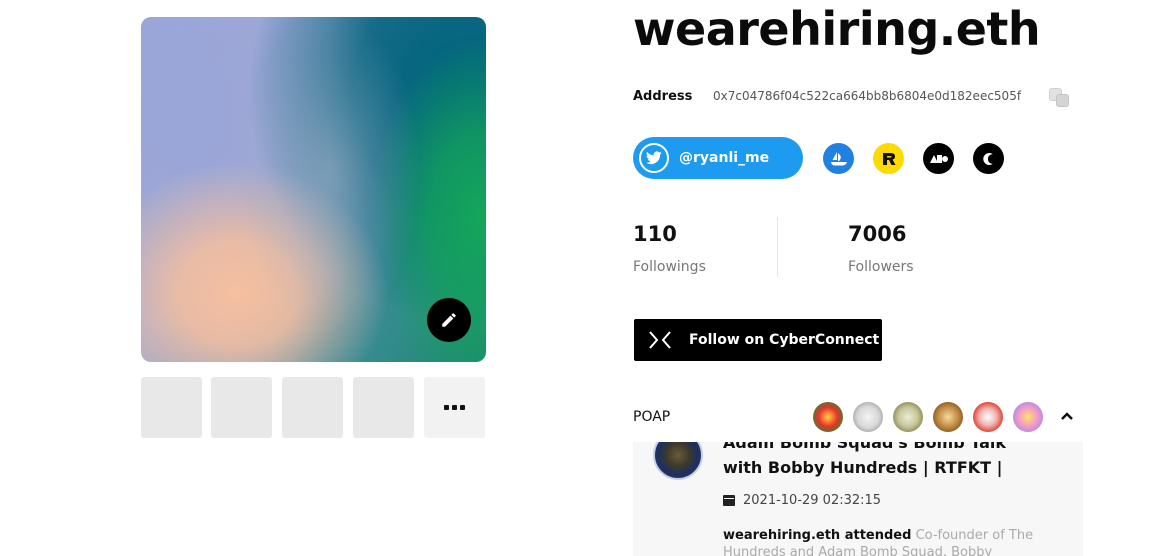  I want to click on address-label: Address, so click(663, 96).